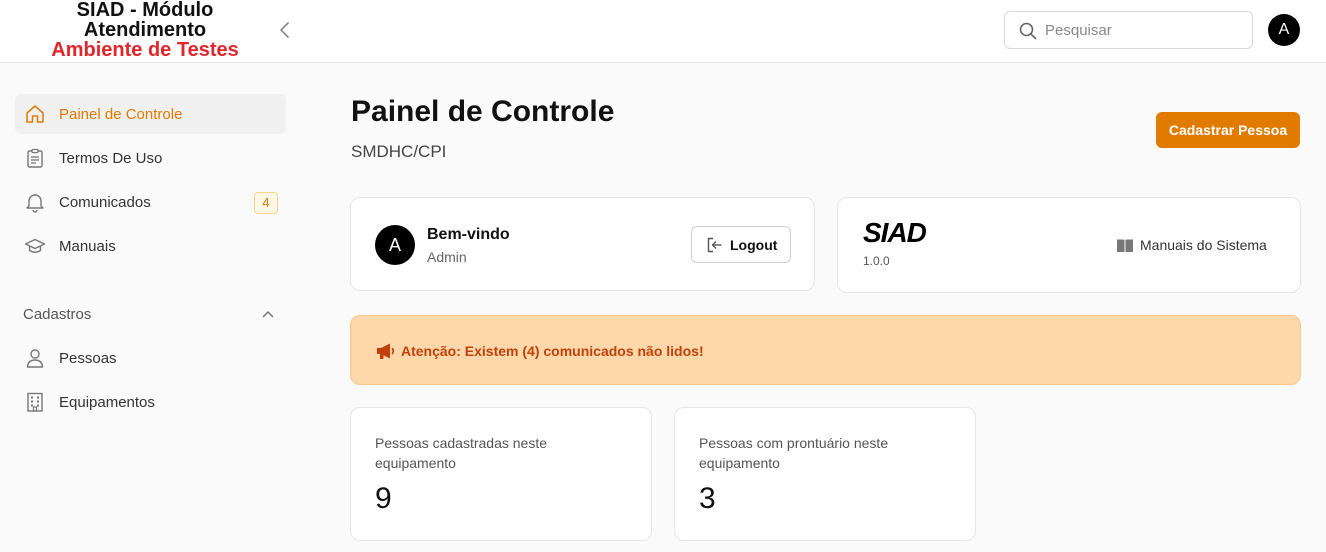 This screenshot has width=1326, height=552. Describe the element at coordinates (150, 246) in the screenshot. I see `sidebar-item-manuais: Manuais` at that location.